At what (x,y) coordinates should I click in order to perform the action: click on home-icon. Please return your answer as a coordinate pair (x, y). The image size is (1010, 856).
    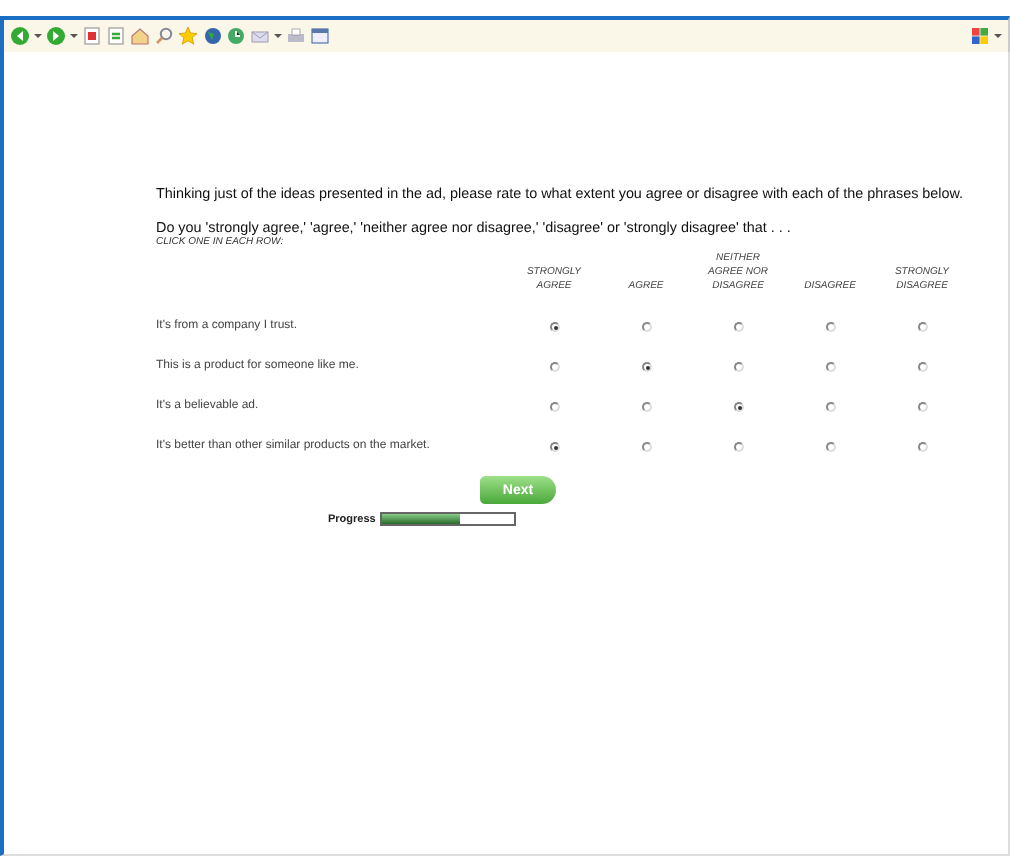
    Looking at the image, I should click on (140, 36).